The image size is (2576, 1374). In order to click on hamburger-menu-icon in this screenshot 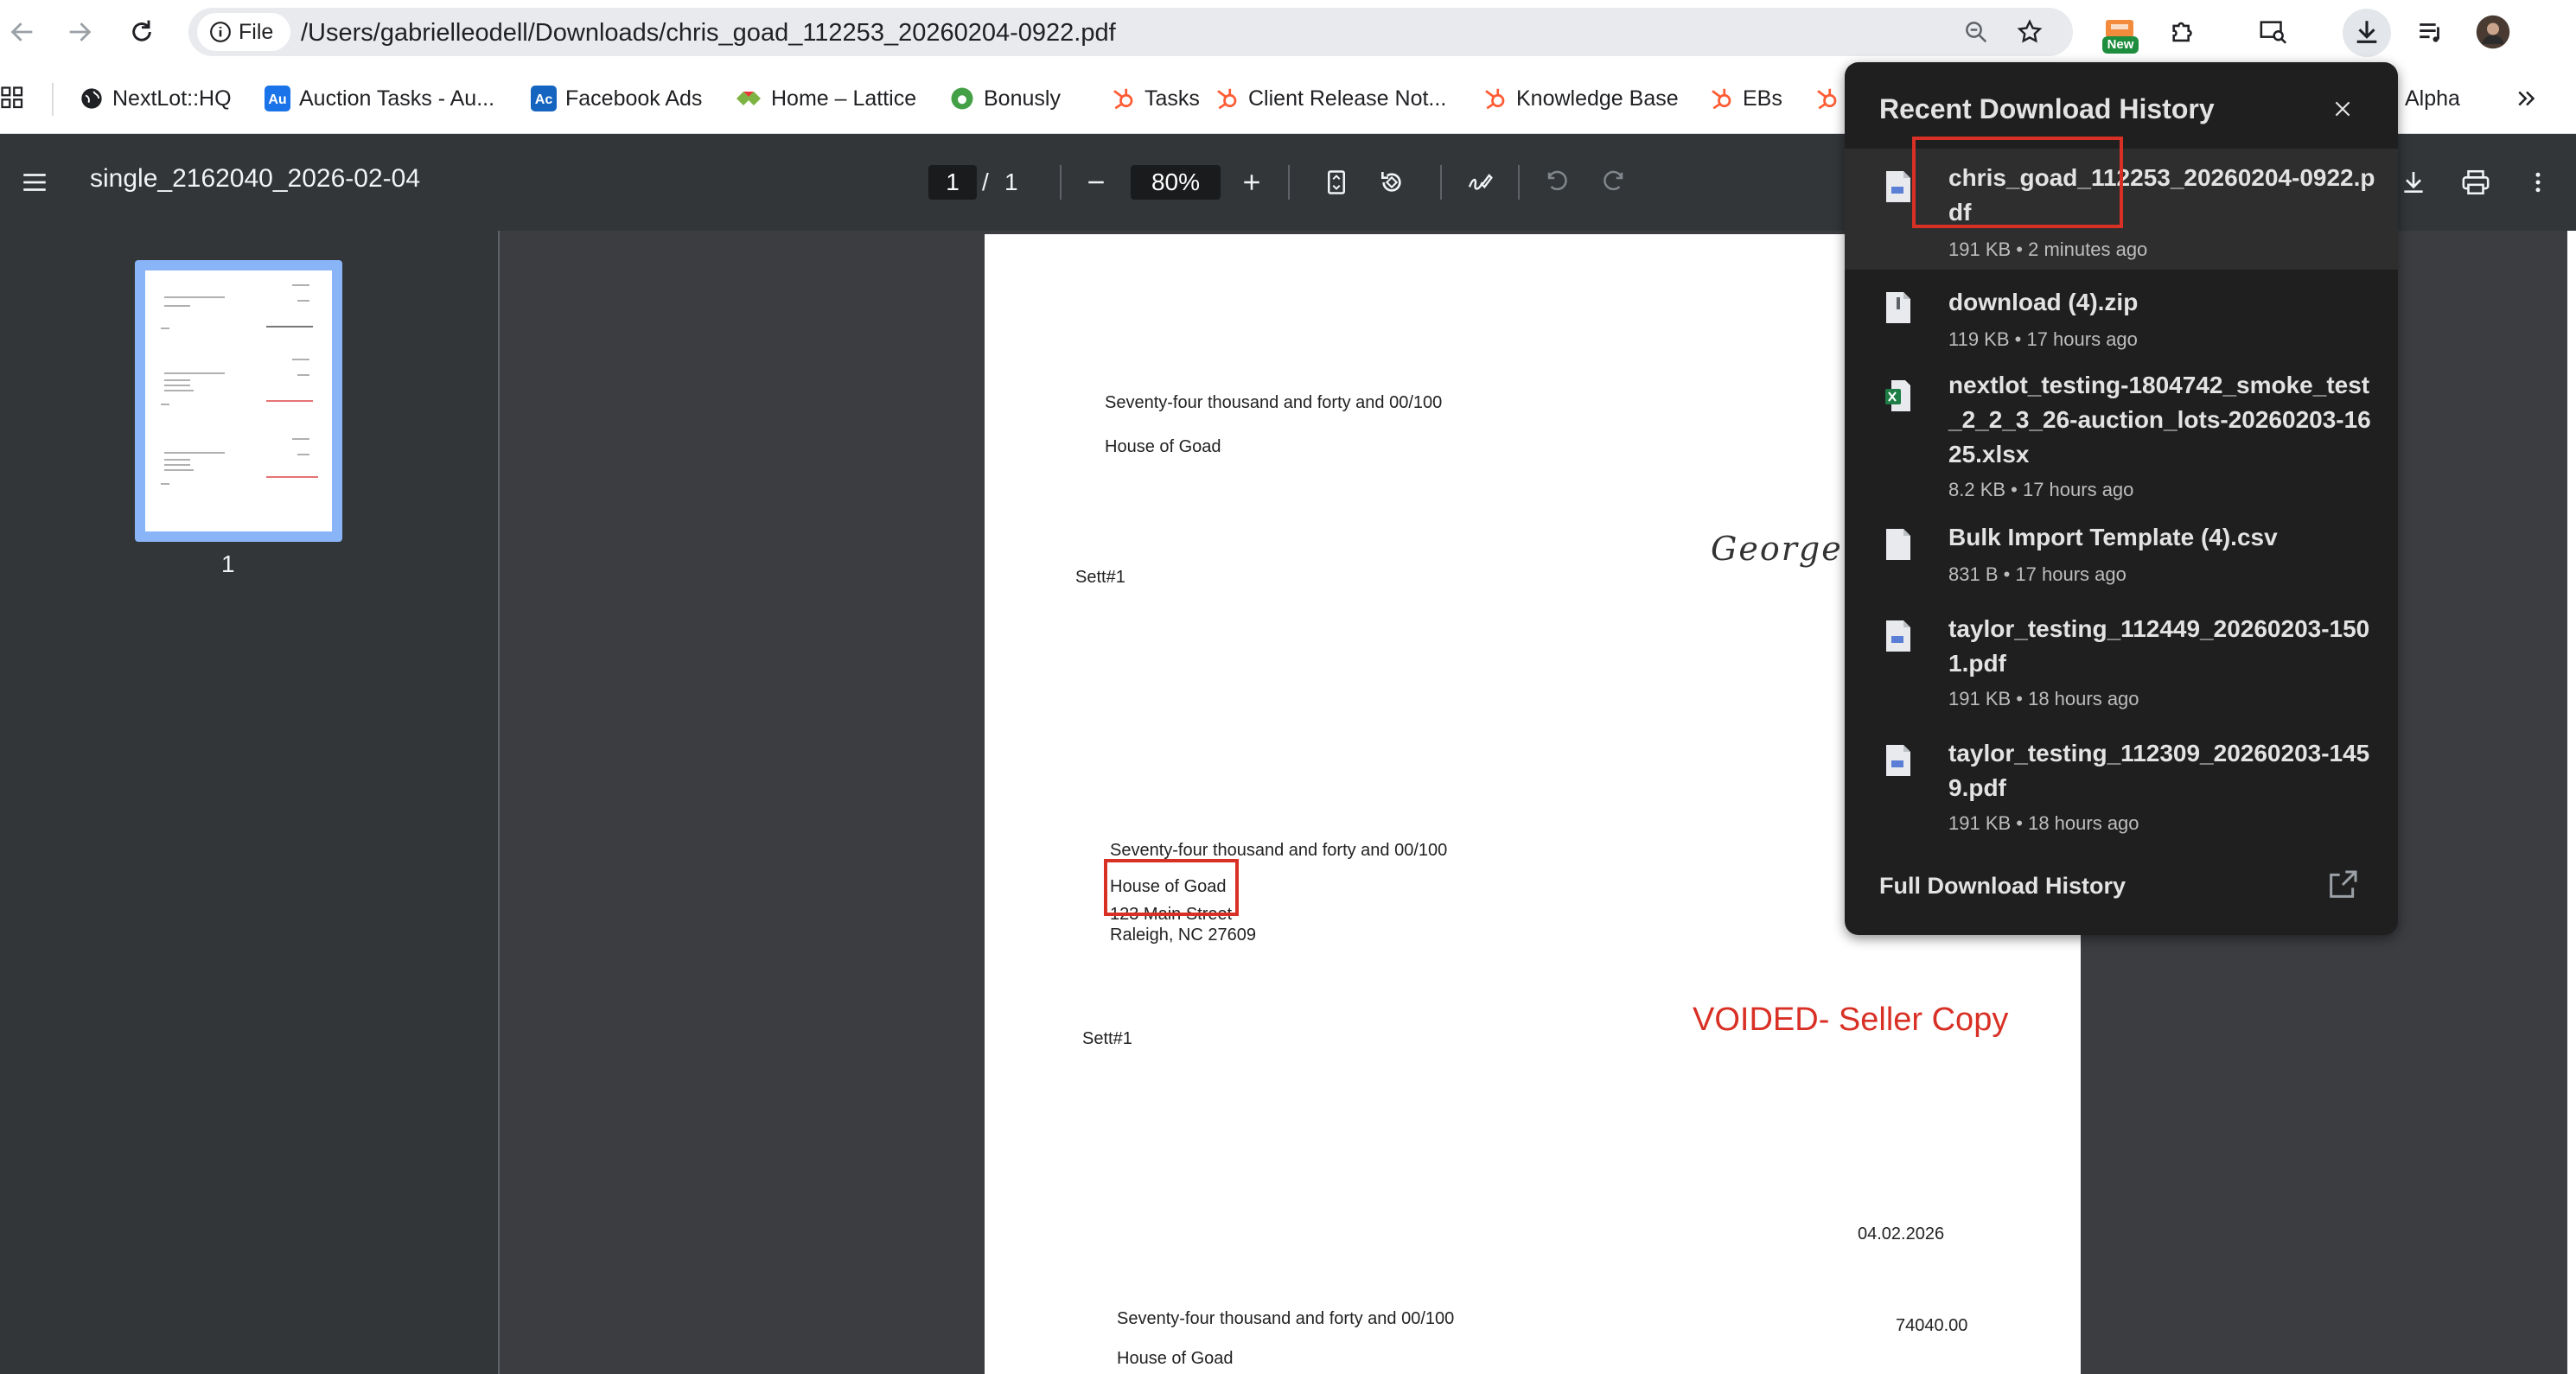, I will do `click(34, 182)`.